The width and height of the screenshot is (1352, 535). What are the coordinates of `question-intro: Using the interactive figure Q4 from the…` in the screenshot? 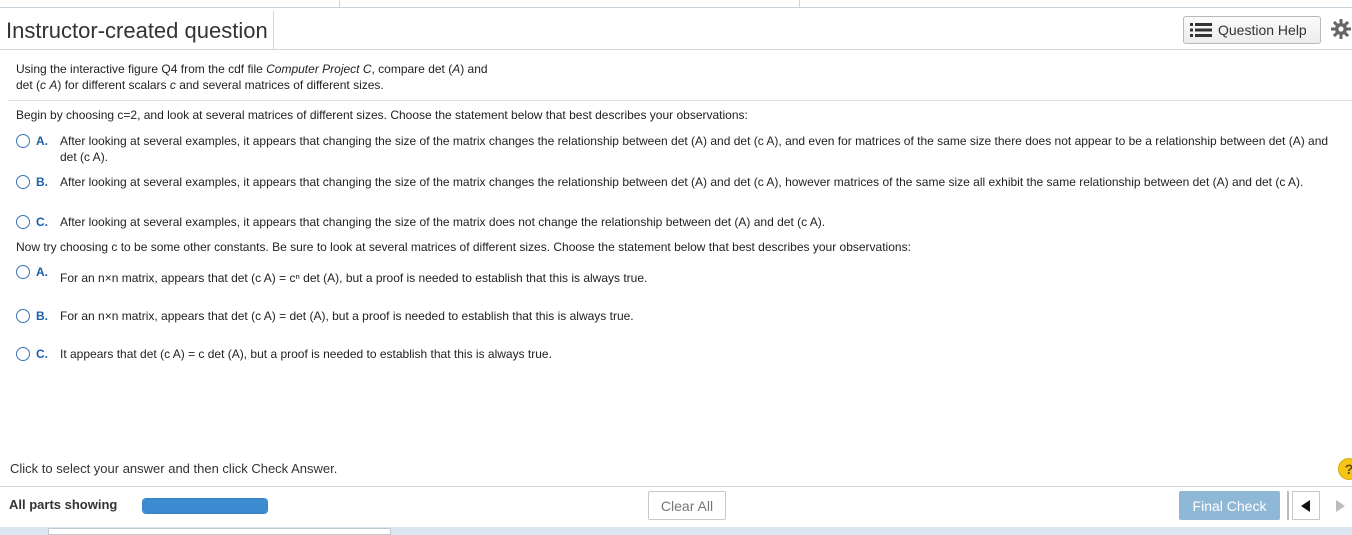 It's located at (296, 77).